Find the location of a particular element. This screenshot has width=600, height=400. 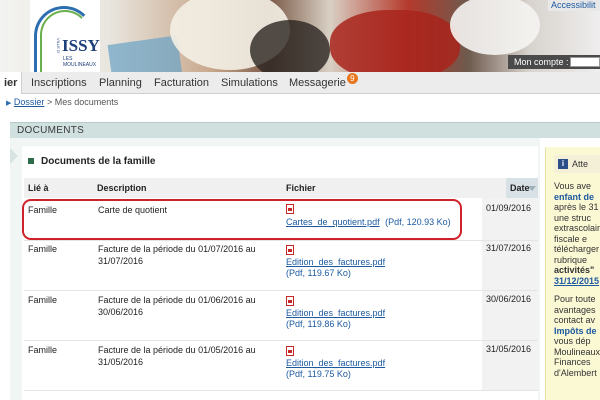

account-bar: Mon compte : is located at coordinates (554, 62).